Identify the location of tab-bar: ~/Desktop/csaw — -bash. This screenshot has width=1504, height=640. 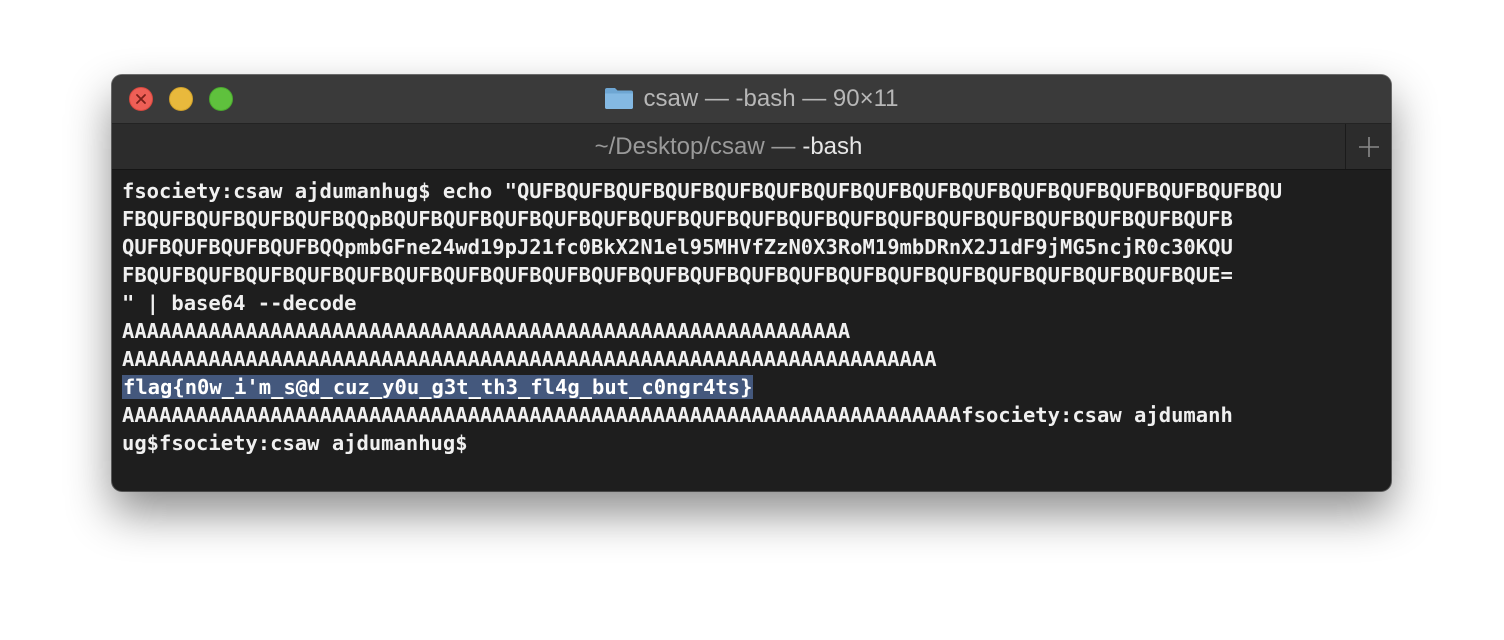
(751, 147).